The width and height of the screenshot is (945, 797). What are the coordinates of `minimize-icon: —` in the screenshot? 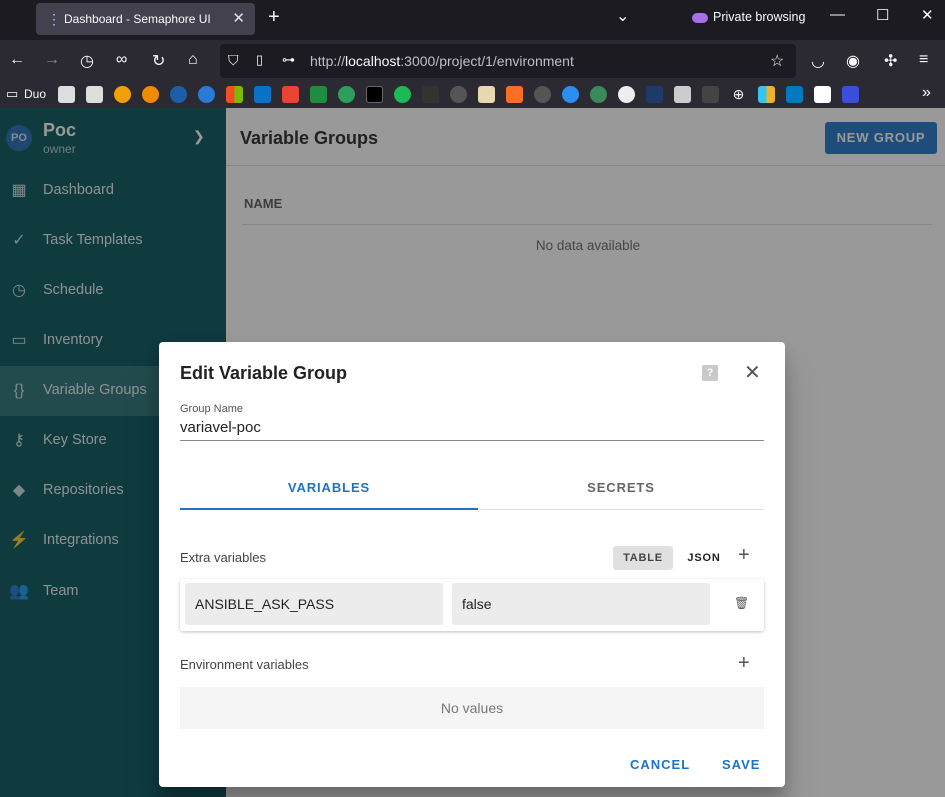 It's located at (837, 14).